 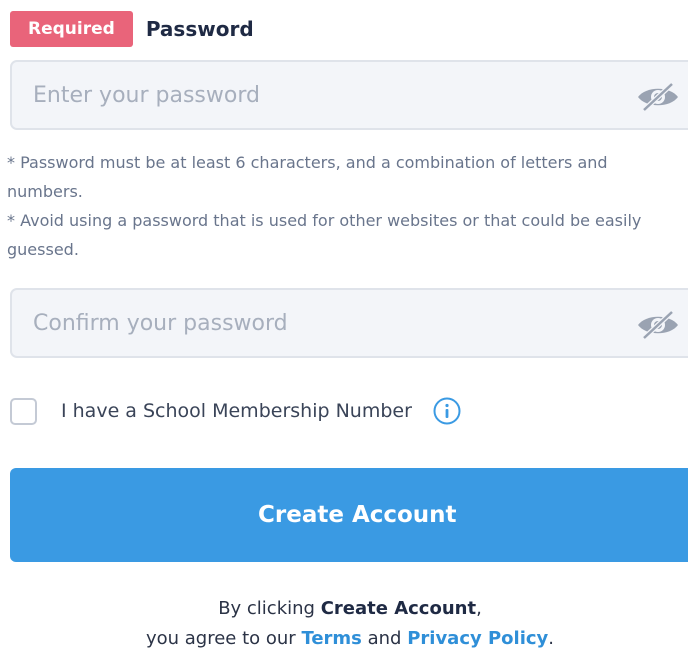 What do you see at coordinates (331, 638) in the screenshot?
I see `terms-link: Terms` at bounding box center [331, 638].